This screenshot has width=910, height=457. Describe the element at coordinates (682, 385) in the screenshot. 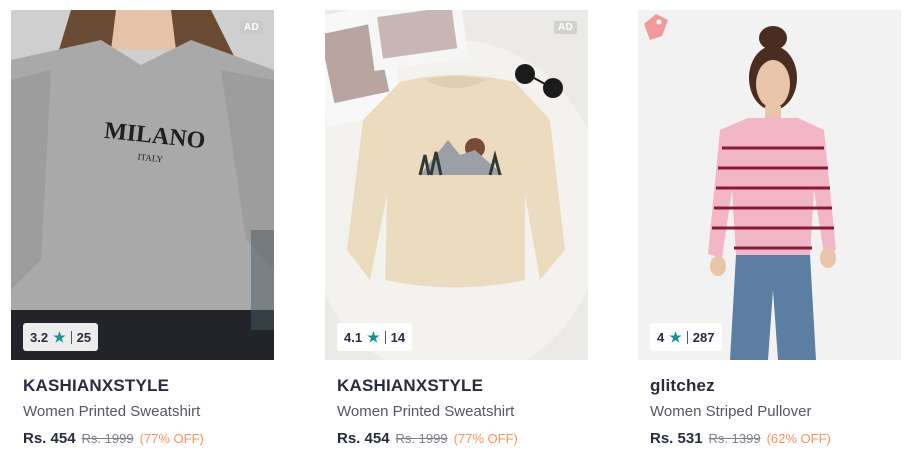

I see `product-brand: glitchez` at that location.